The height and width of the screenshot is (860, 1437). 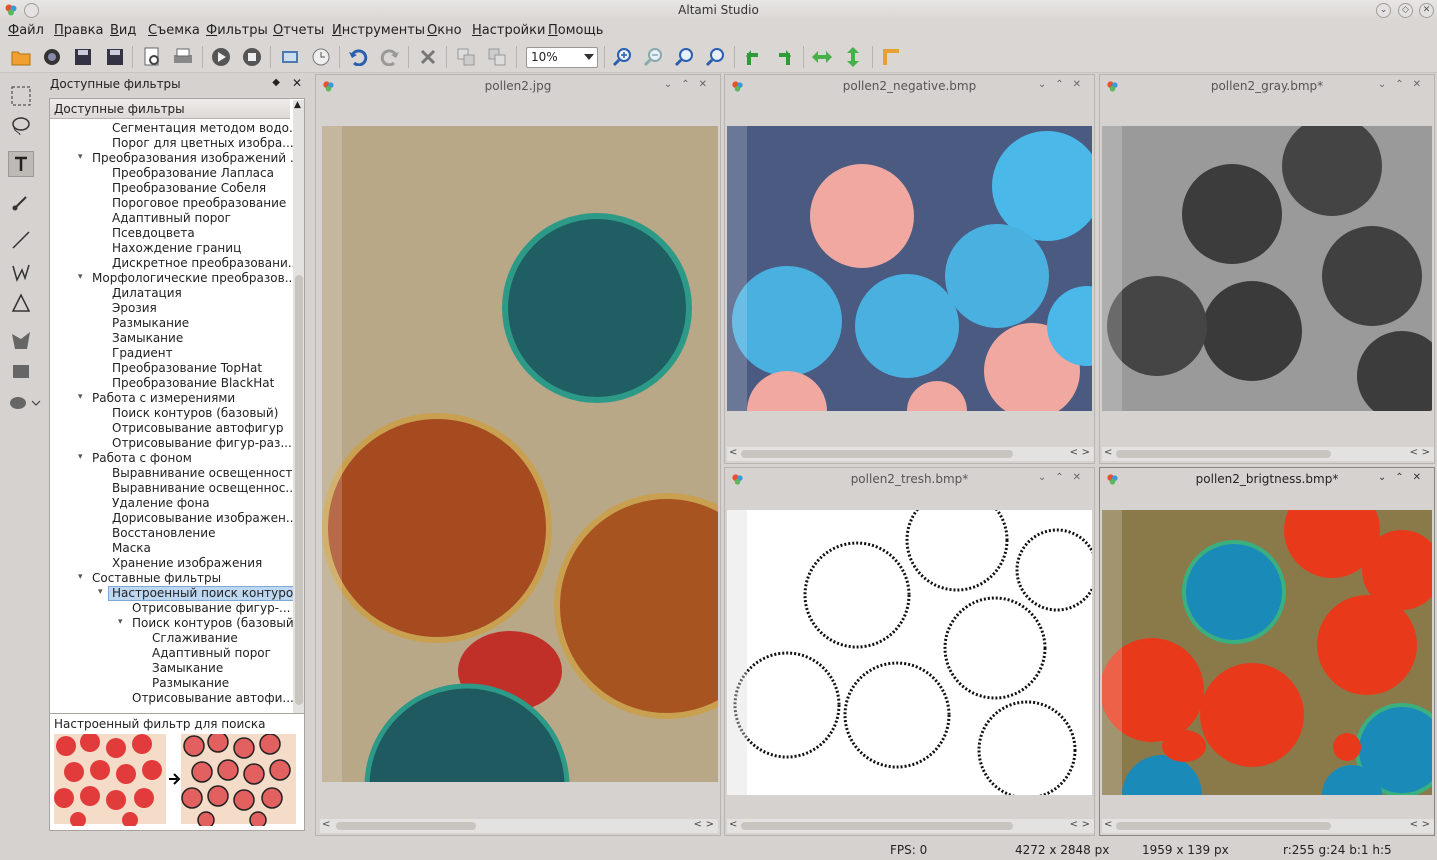 I want to click on print-icon, so click(x=183, y=57).